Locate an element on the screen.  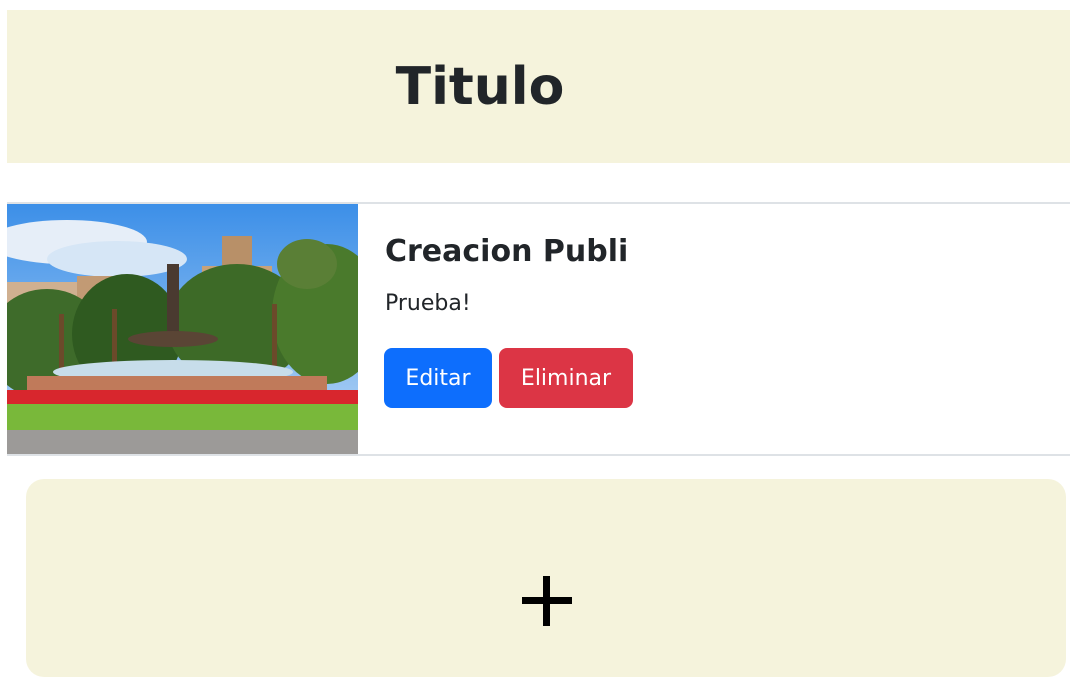
edit-button: Editar is located at coordinates (438, 378).